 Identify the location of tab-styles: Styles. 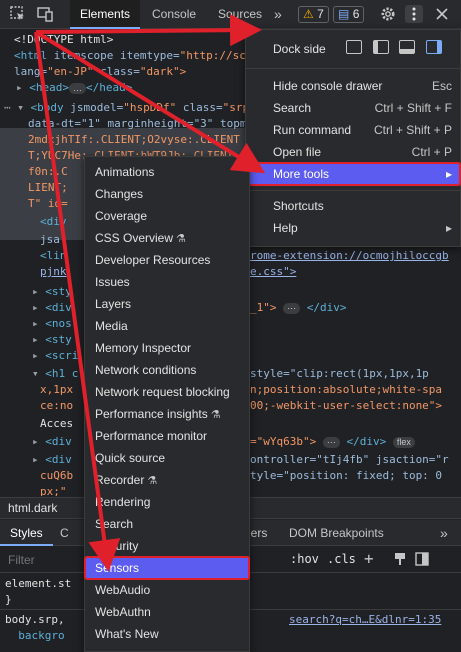
(26, 533).